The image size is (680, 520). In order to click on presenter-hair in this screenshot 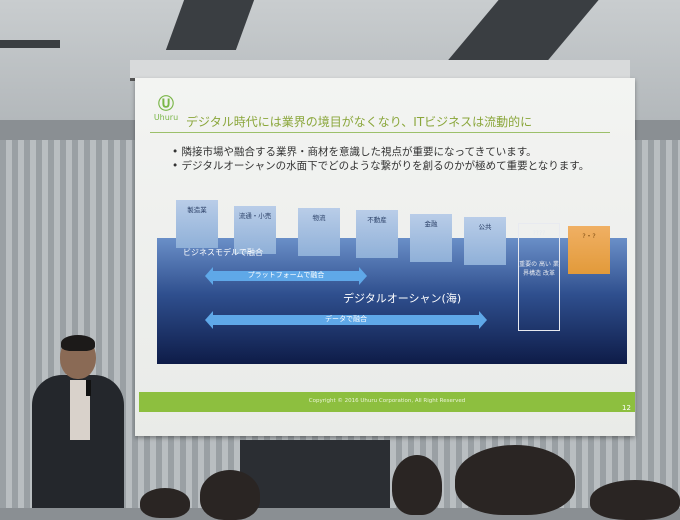, I will do `click(78, 343)`.